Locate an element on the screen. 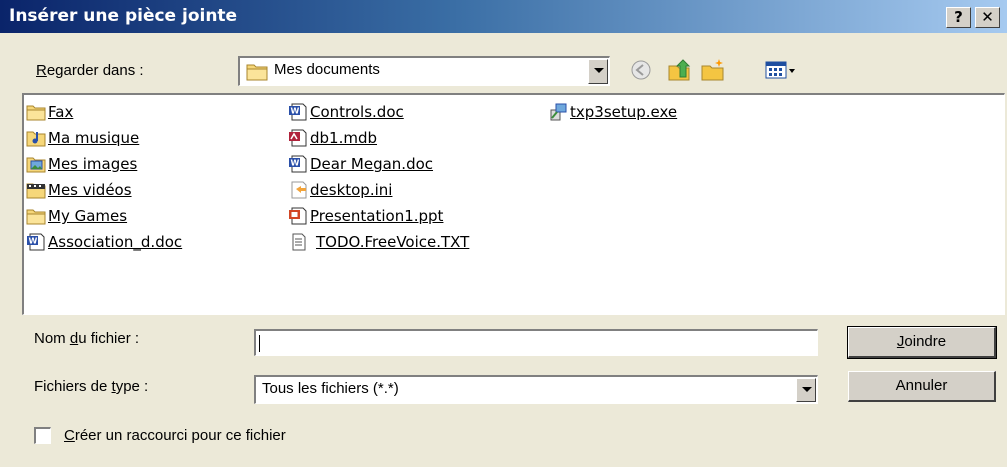 This screenshot has width=1007, height=467. file-item-fax: Fax is located at coordinates (49, 112).